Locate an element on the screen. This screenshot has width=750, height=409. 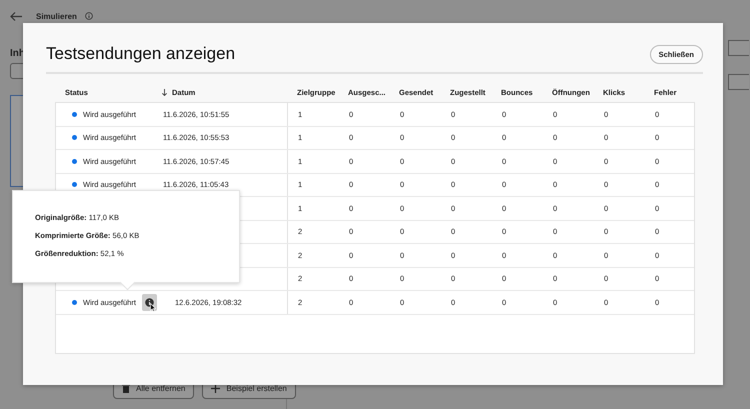
plus-icon is located at coordinates (215, 388).